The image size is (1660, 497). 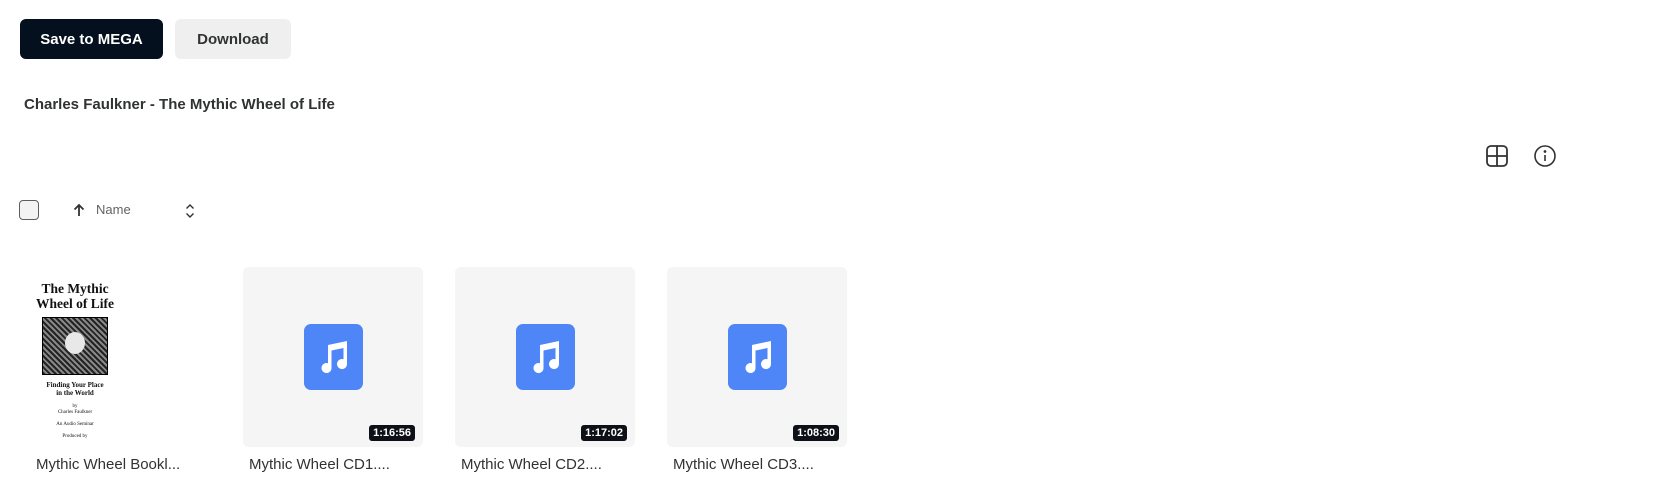 What do you see at coordinates (75, 303) in the screenshot?
I see `cover-title-line: Wheel of Life` at bounding box center [75, 303].